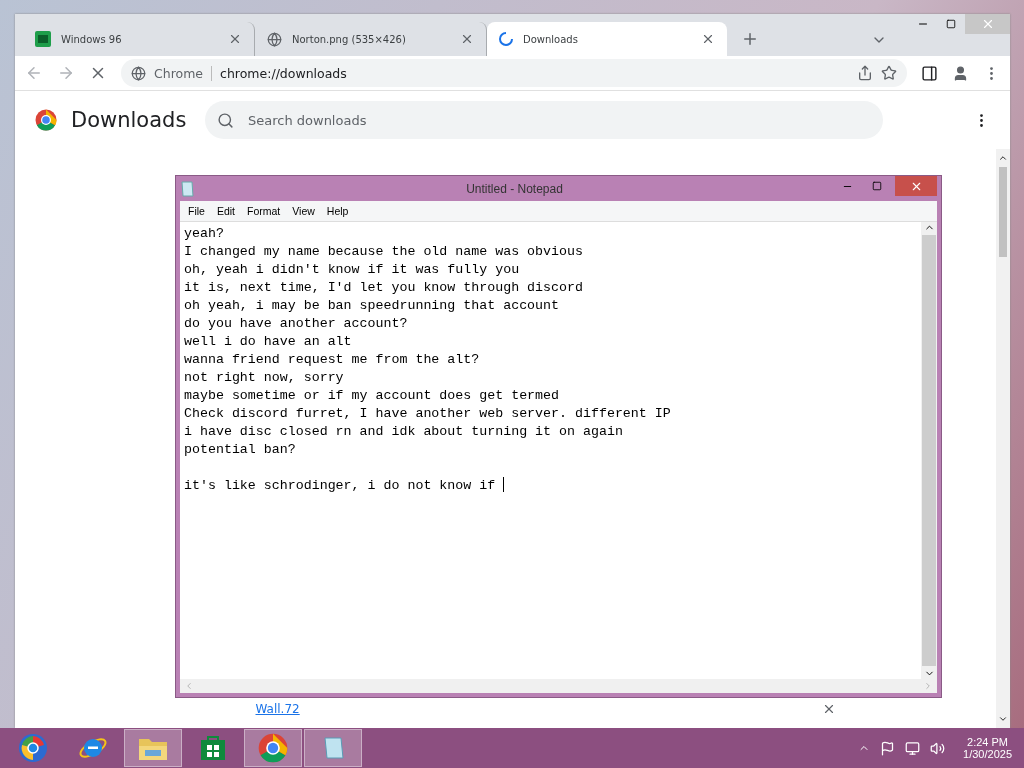 This screenshot has height=768, width=1024. I want to click on scroll-down-icon, so click(1003, 719).